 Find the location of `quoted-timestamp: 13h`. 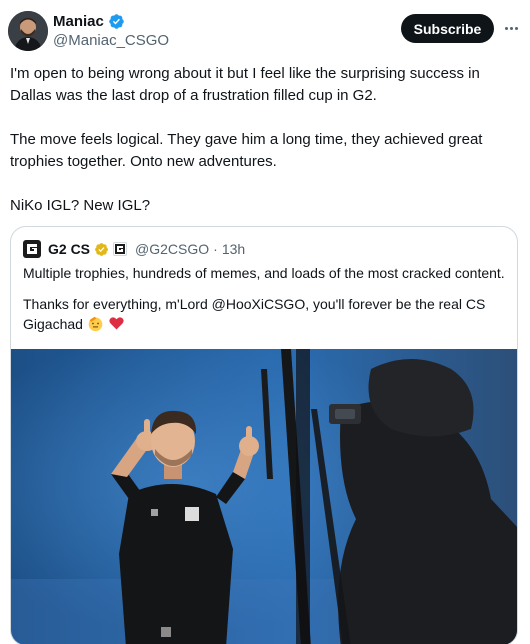

quoted-timestamp: 13h is located at coordinates (233, 249).